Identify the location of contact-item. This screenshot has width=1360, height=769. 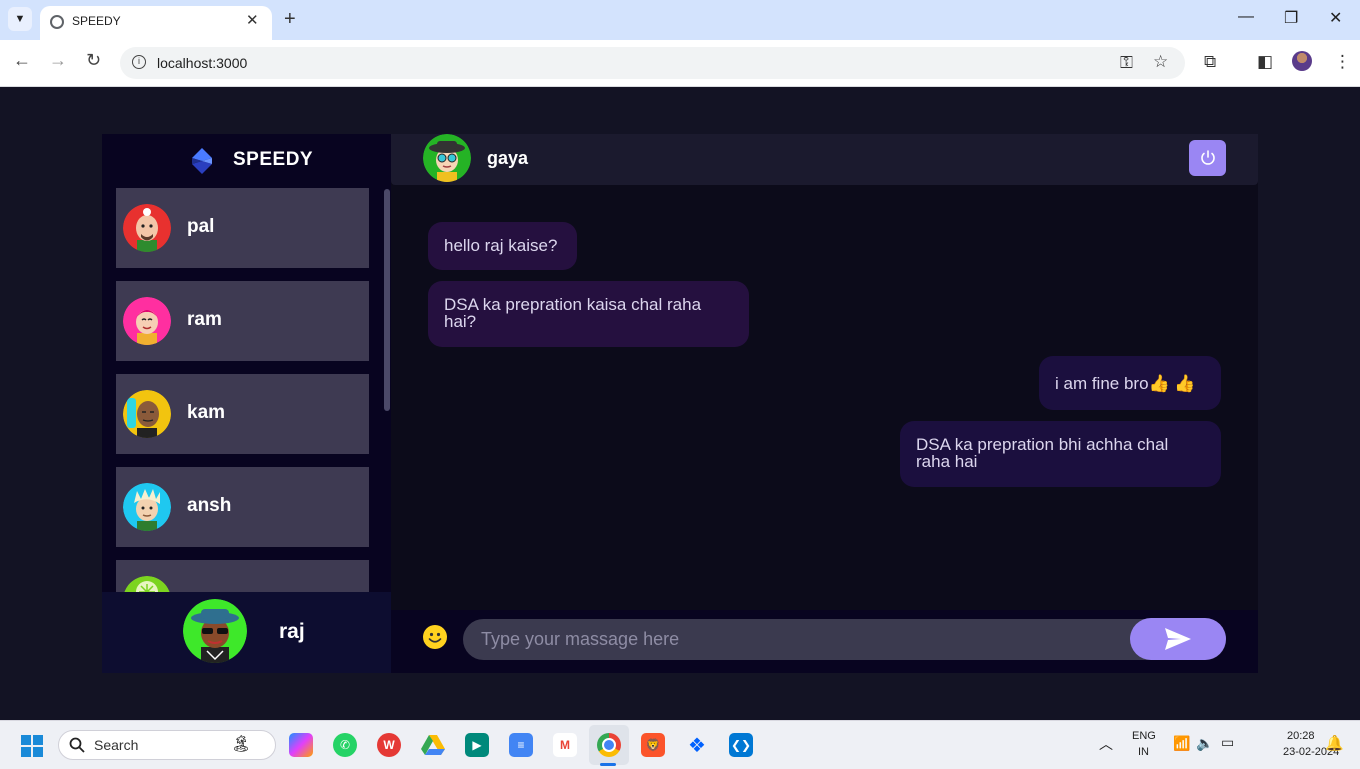
(242, 576).